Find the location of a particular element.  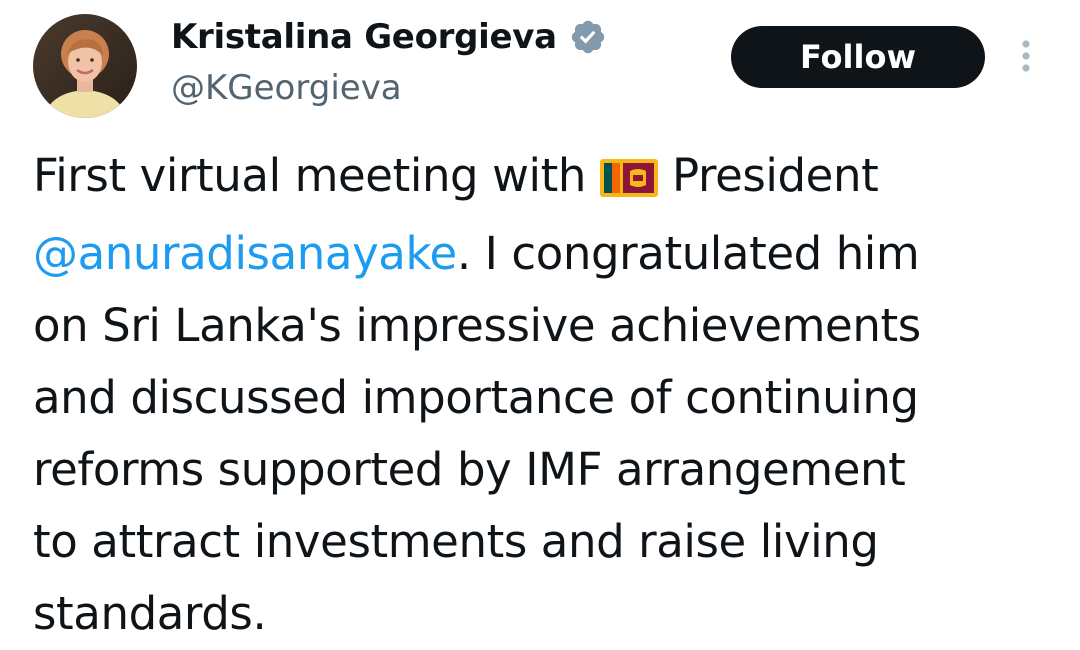

avatar-image is located at coordinates (85, 66).